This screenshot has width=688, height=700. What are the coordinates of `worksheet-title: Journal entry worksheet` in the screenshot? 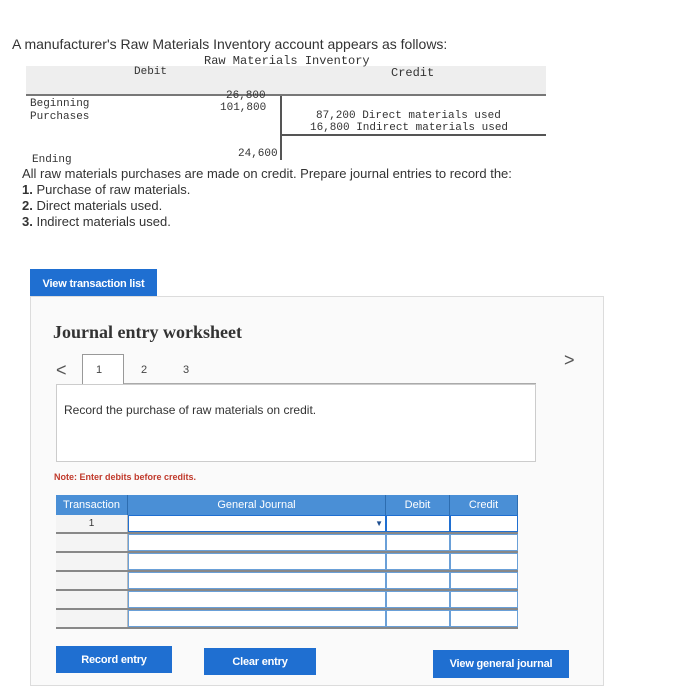 It's located at (147, 332).